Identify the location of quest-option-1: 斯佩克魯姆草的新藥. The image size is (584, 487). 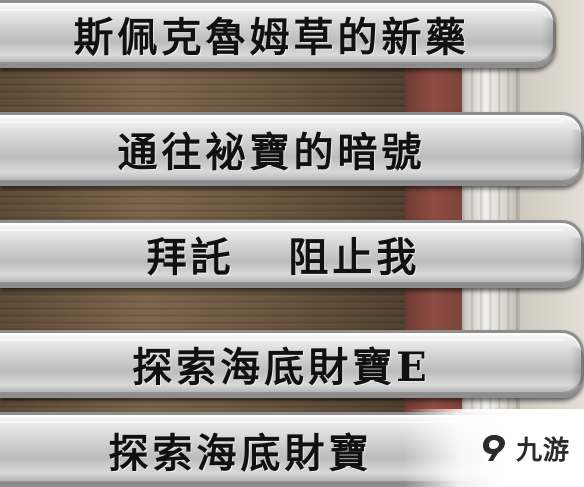
(278, 34).